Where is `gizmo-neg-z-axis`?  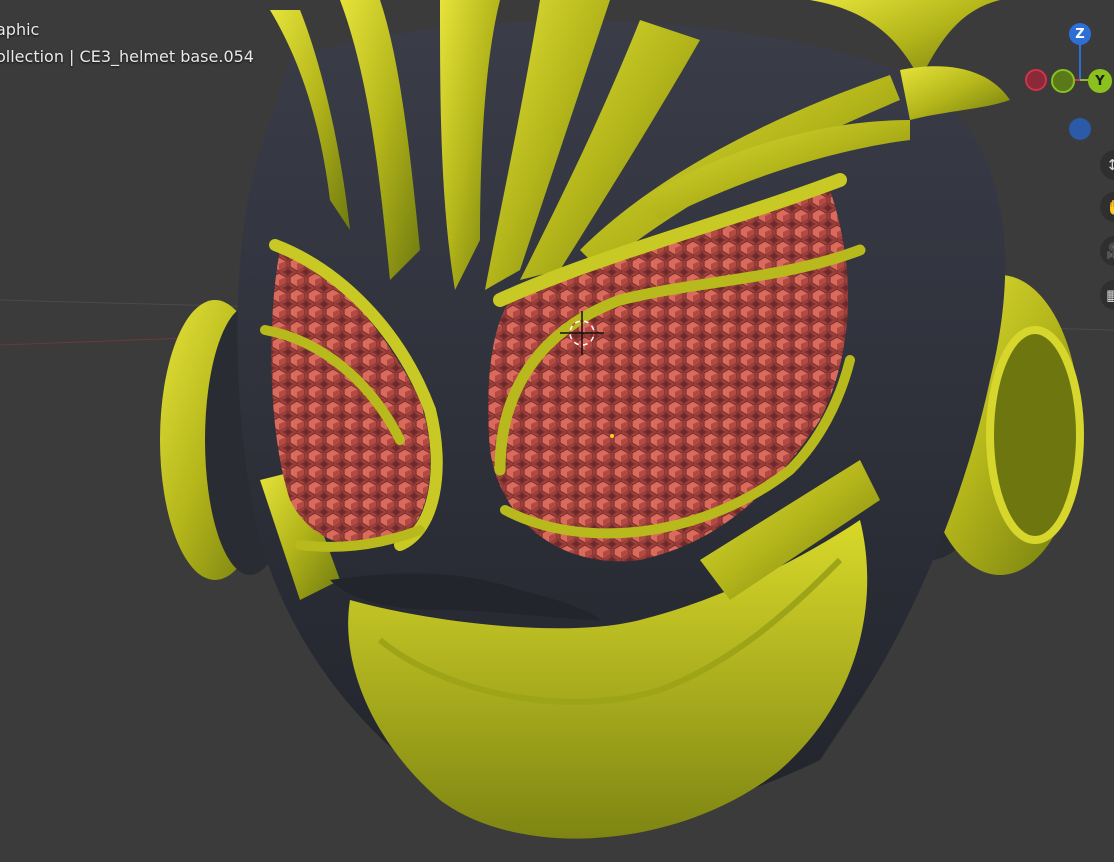
gizmo-neg-z-axis is located at coordinates (1080, 129).